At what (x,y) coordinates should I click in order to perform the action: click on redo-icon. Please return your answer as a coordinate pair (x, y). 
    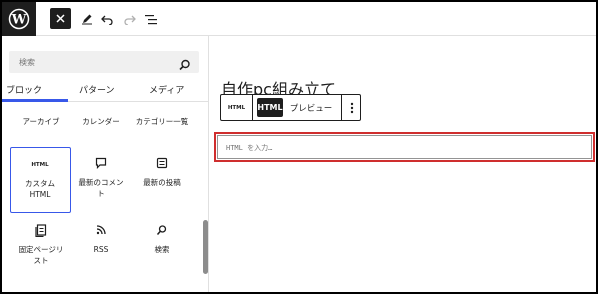
    Looking at the image, I should click on (129, 19).